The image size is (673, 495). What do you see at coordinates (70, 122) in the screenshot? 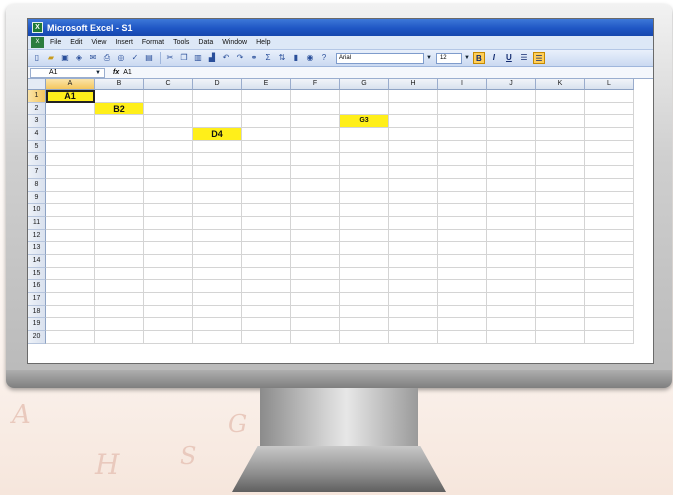
I see `cell-a3` at bounding box center [70, 122].